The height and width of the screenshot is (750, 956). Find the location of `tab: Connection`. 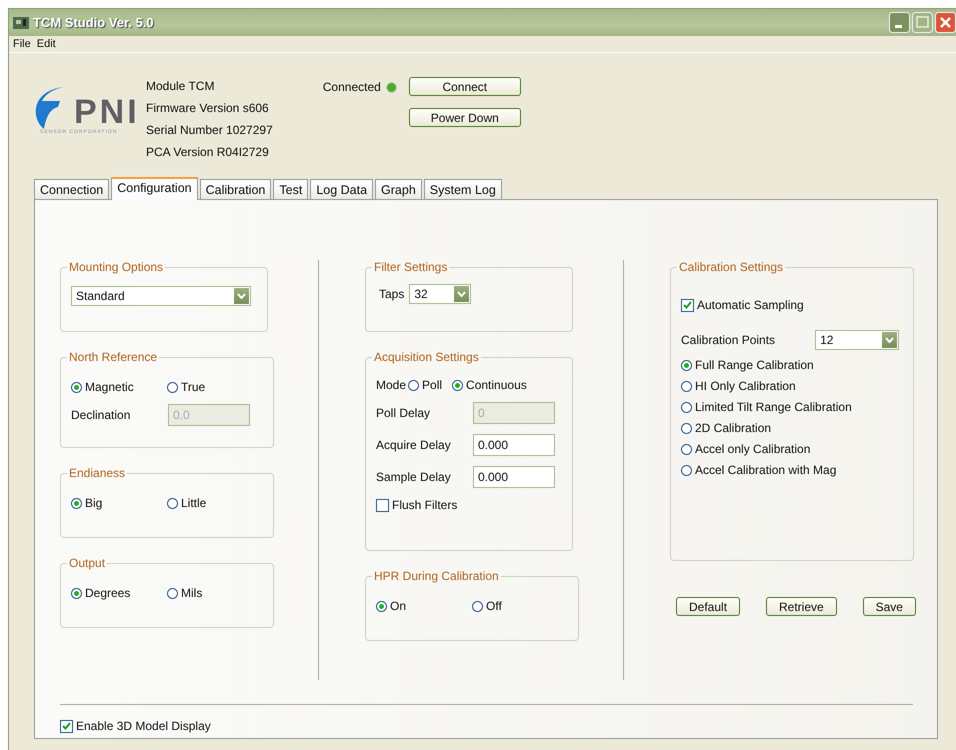

tab: Connection is located at coordinates (72, 189).